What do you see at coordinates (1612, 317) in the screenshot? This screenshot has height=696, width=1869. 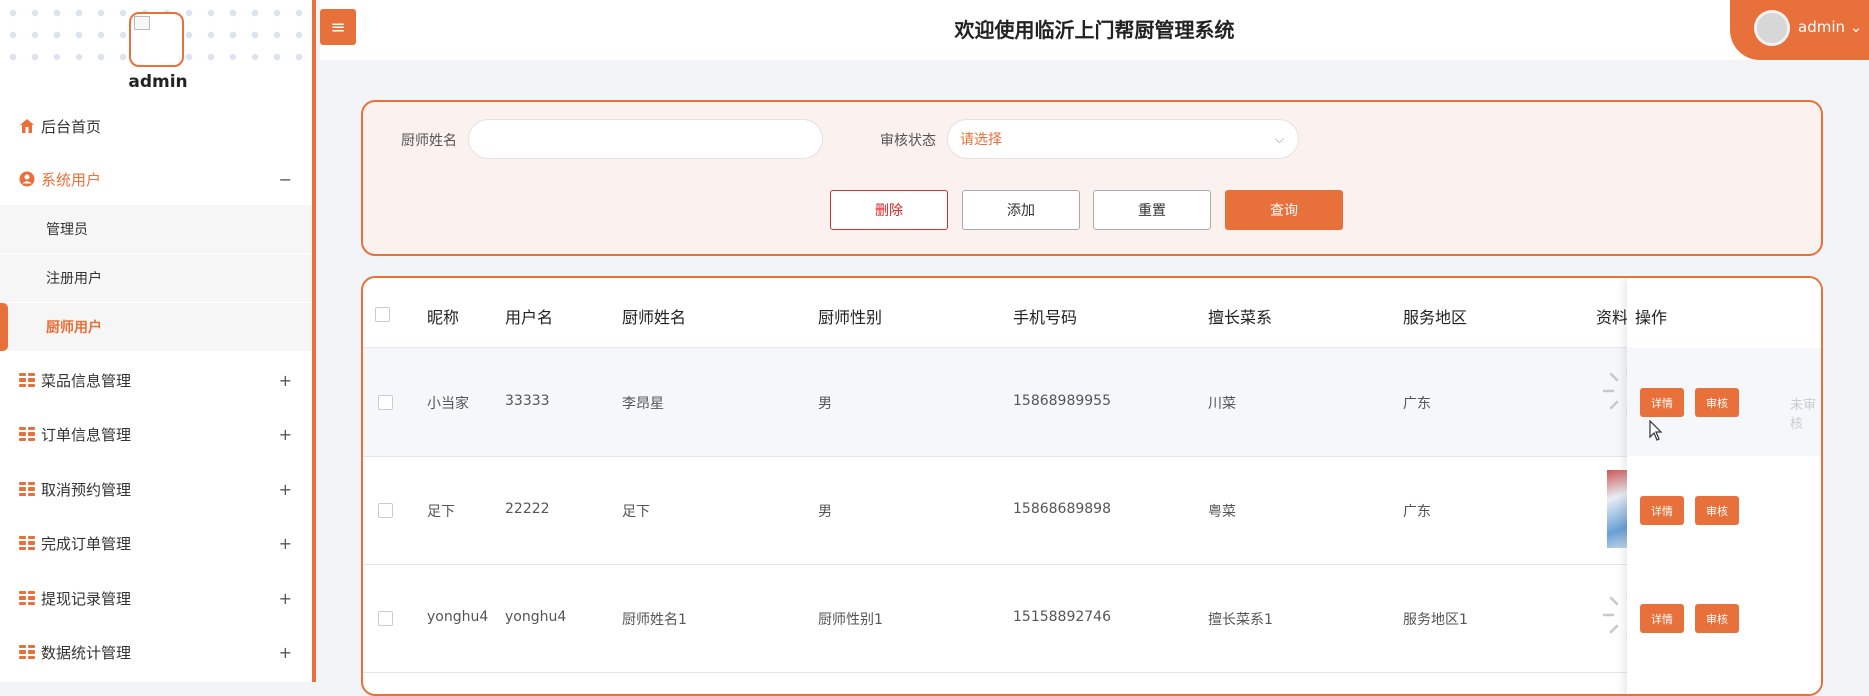 I see `column-header-profile: 资料` at bounding box center [1612, 317].